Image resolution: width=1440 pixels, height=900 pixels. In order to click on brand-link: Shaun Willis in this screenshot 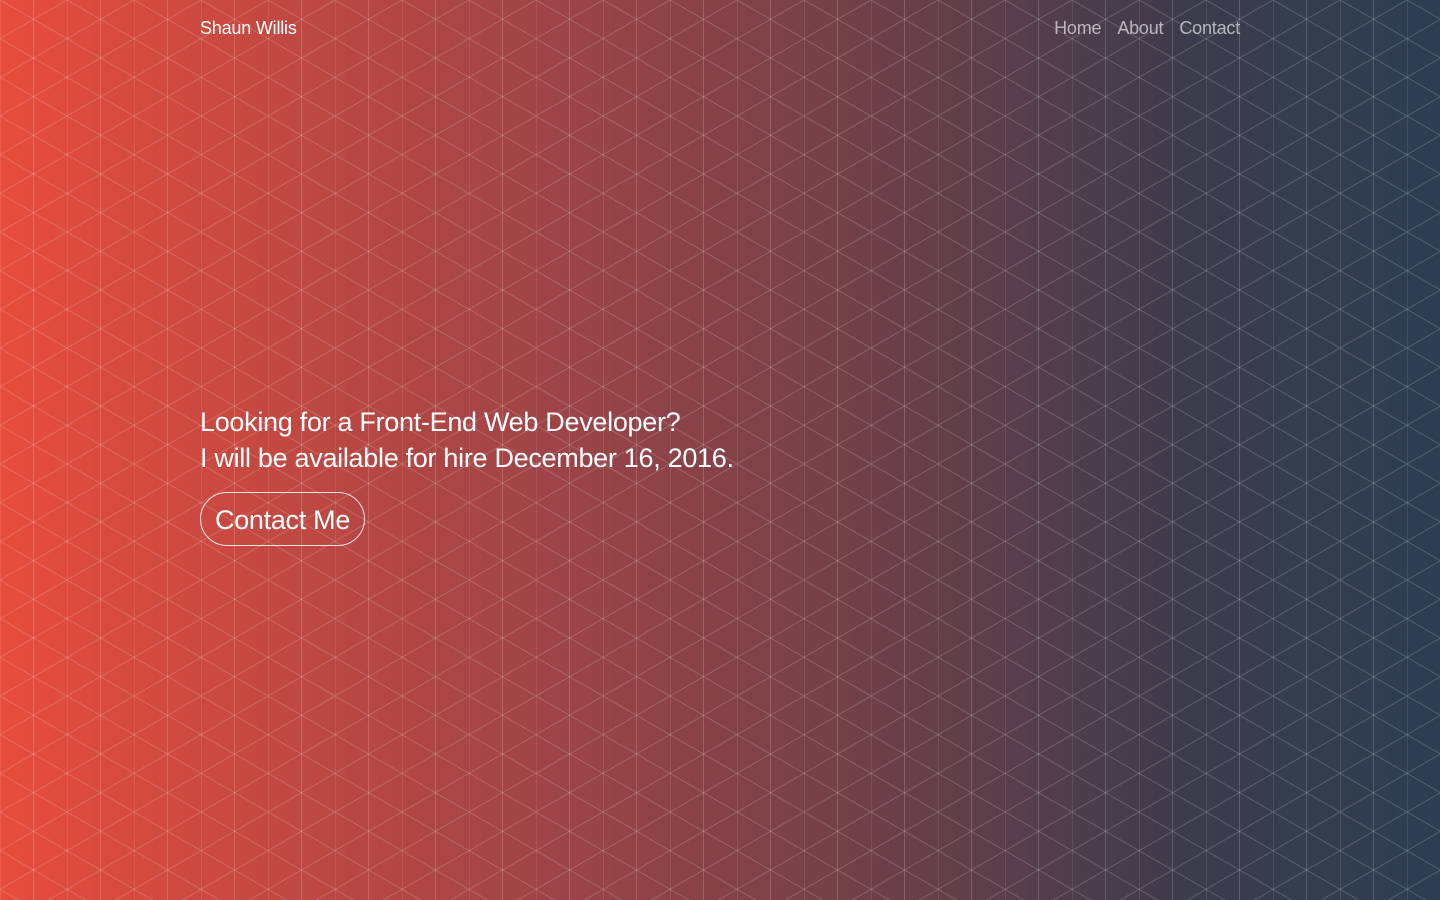, I will do `click(248, 28)`.